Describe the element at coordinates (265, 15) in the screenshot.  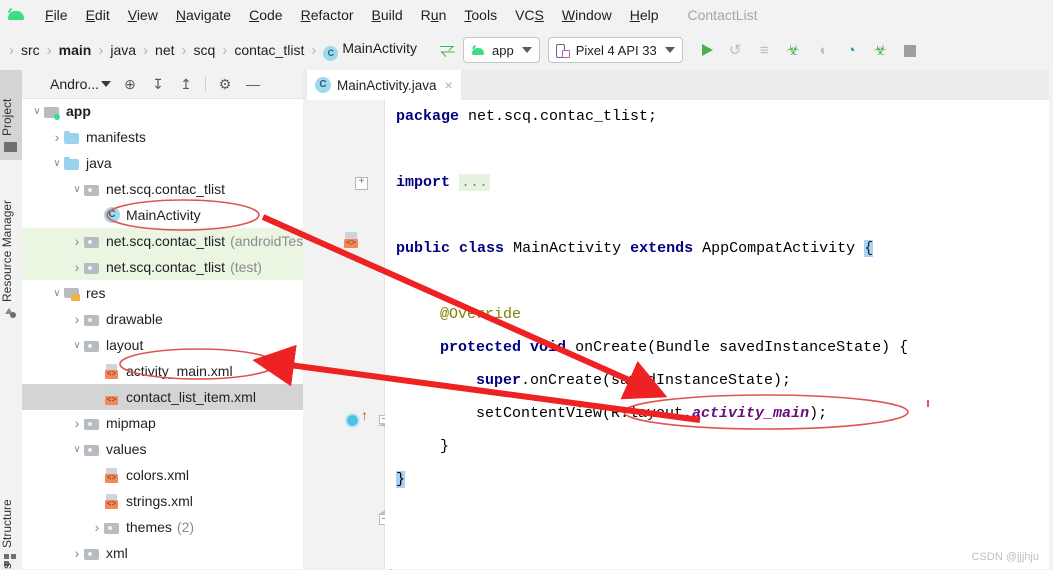
I see `menu-item-code: Code` at that location.